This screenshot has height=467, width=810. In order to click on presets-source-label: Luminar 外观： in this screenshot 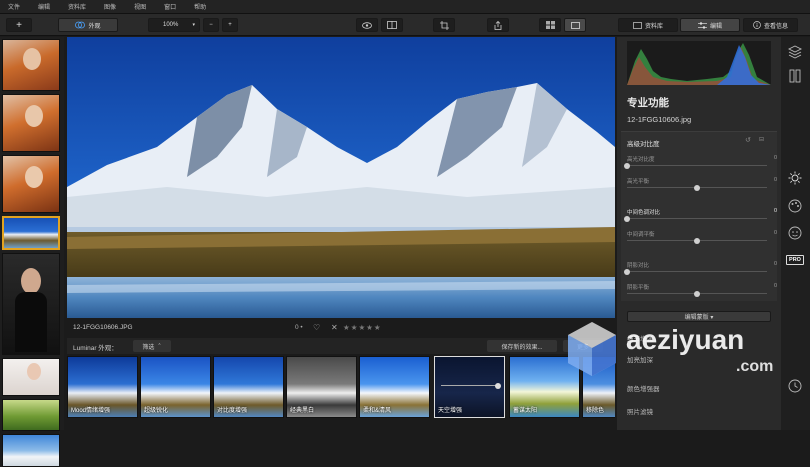, I will do `click(95, 348)`.